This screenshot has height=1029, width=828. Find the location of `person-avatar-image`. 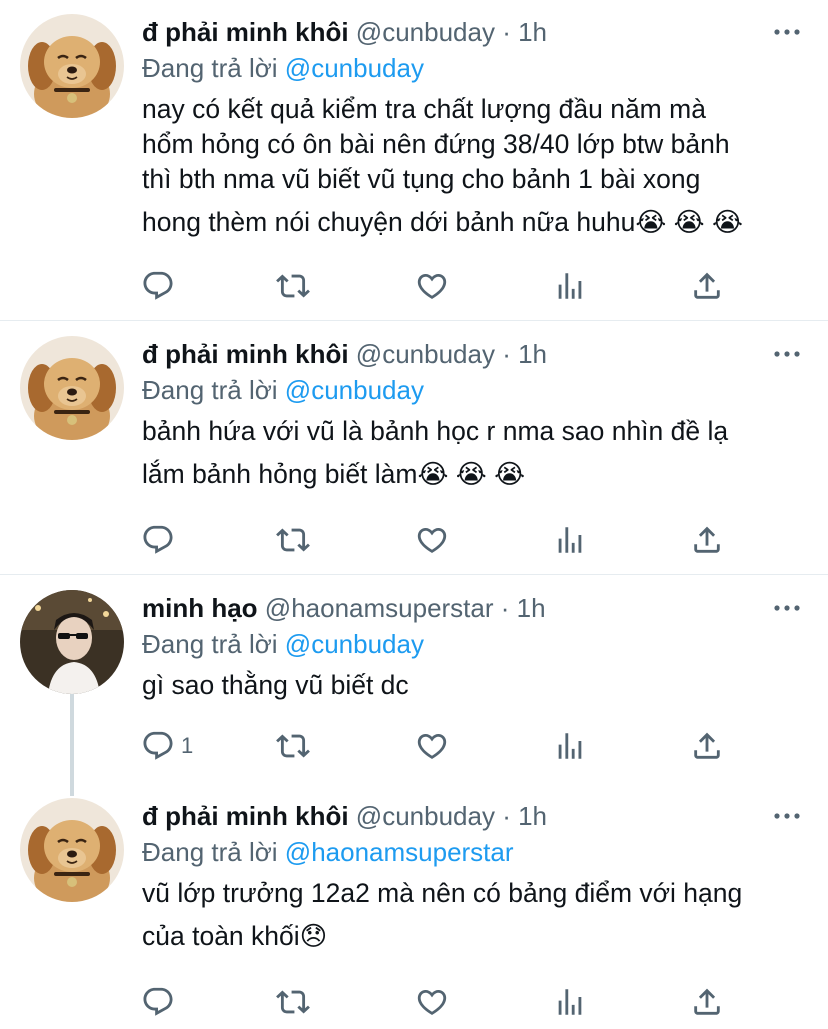

person-avatar-image is located at coordinates (72, 642).